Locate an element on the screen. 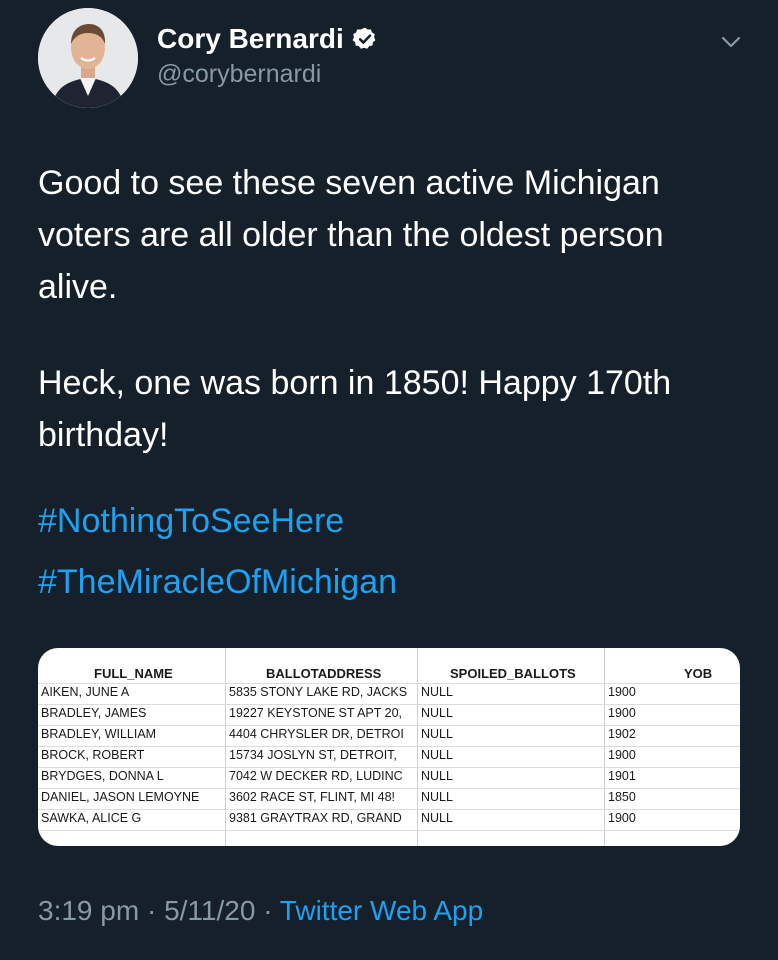  cell-ballot-address: 19227 KEYSTONE ST APT 20, is located at coordinates (316, 713).